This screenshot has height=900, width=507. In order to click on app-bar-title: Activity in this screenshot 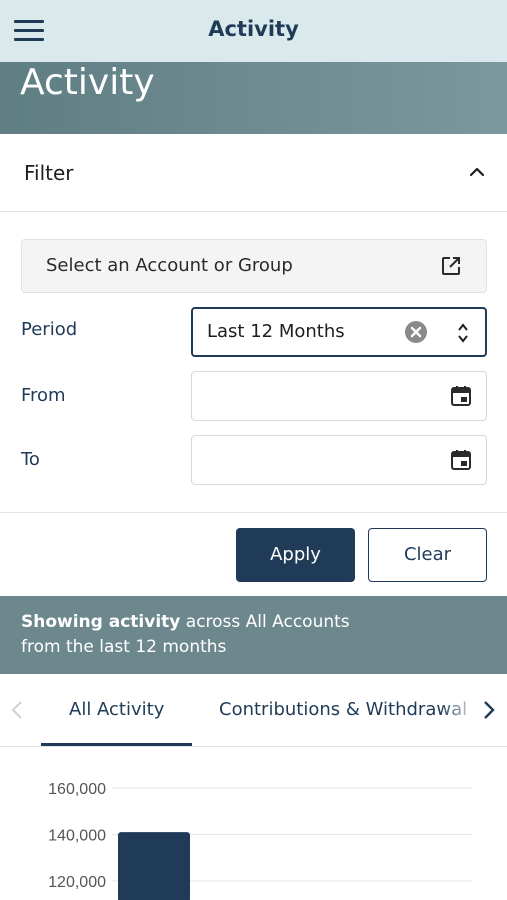, I will do `click(253, 29)`.